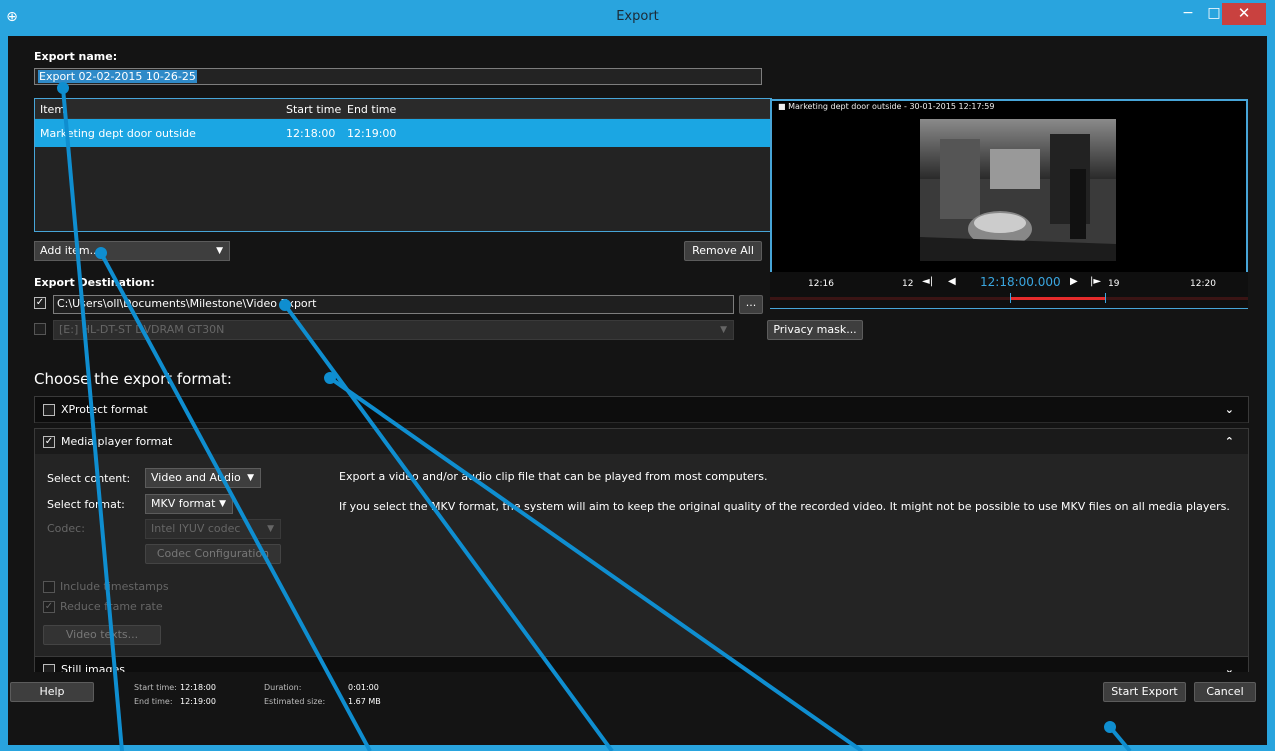 The image size is (1275, 751). What do you see at coordinates (1203, 284) in the screenshot?
I see `timeline-tick: 12:20` at bounding box center [1203, 284].